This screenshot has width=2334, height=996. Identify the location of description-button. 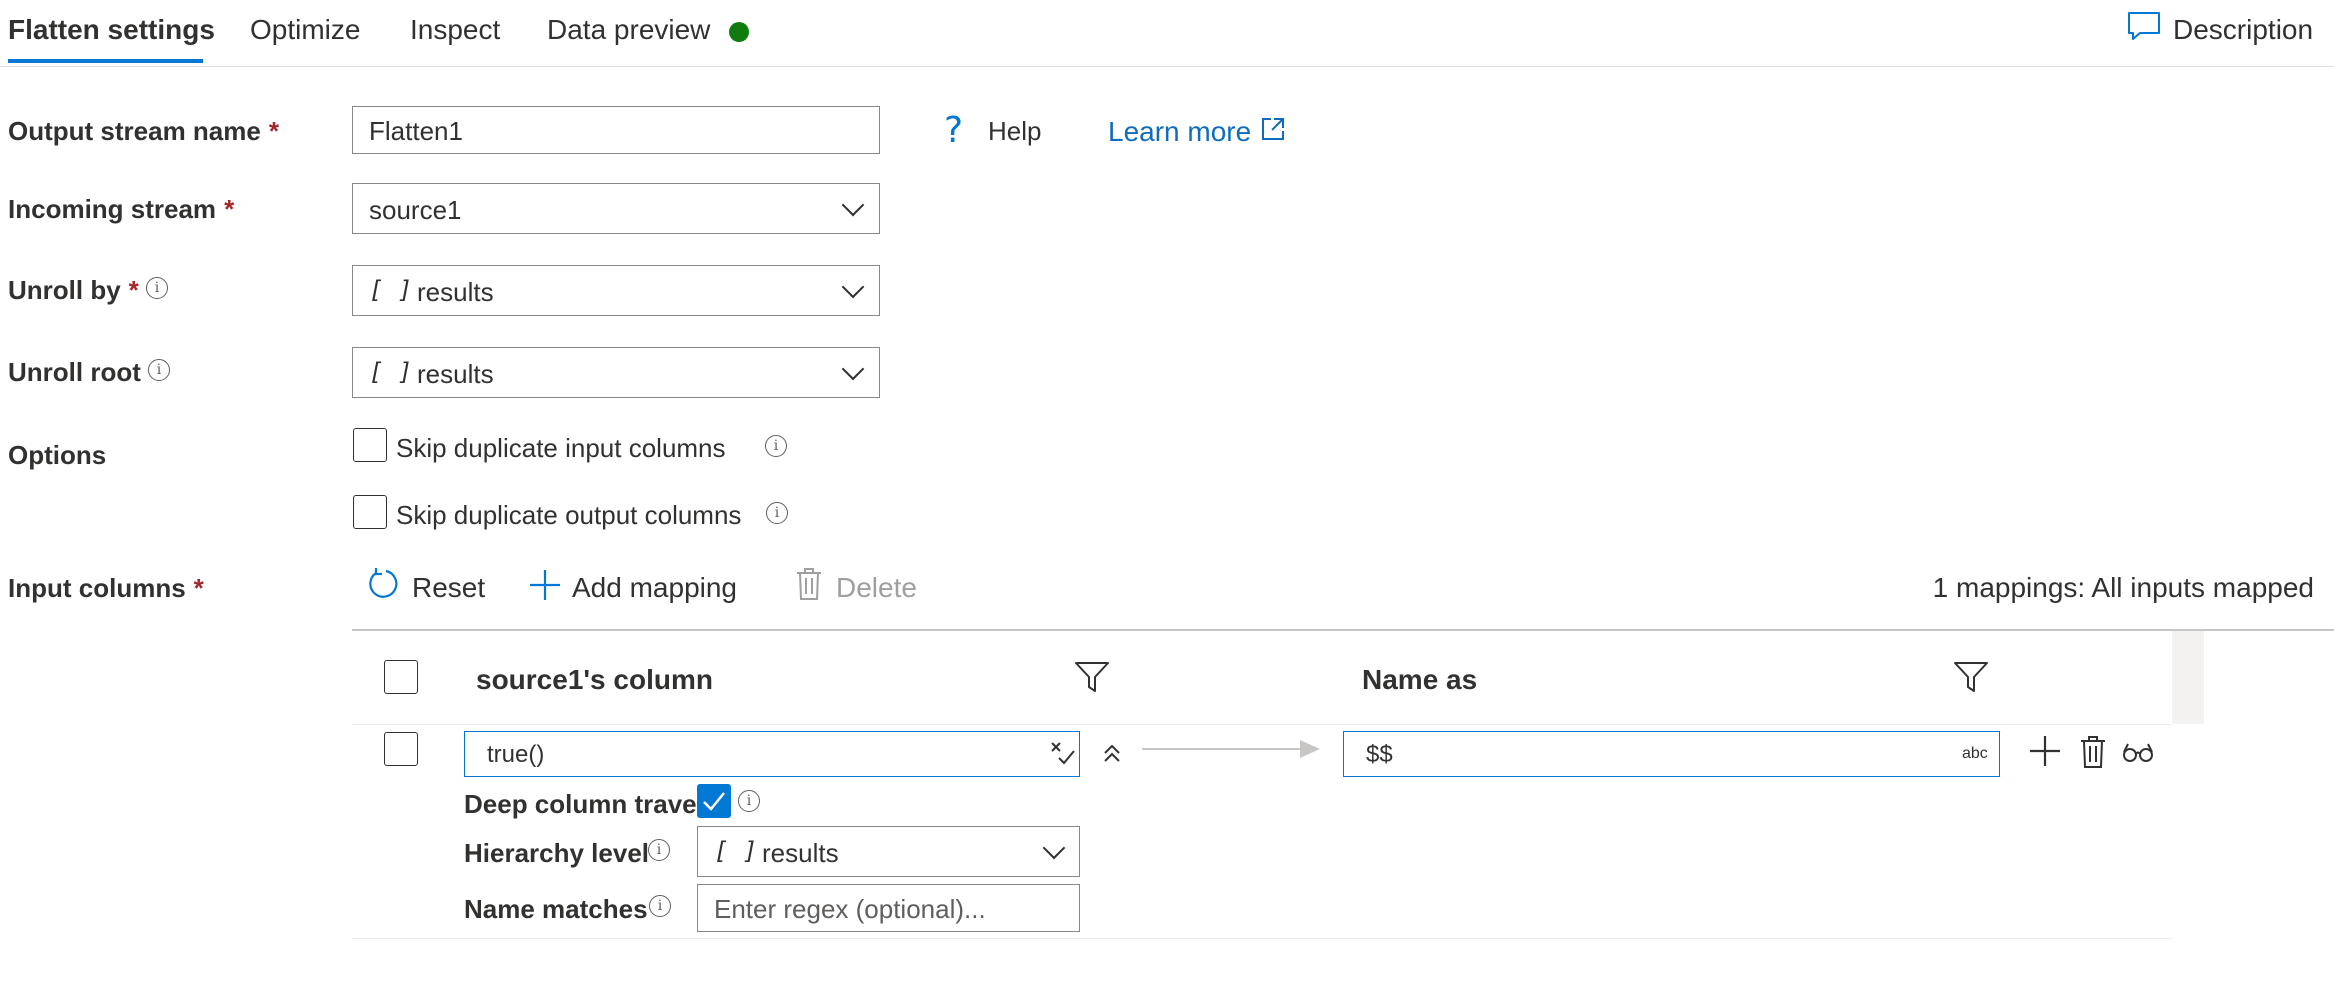
(2146, 28).